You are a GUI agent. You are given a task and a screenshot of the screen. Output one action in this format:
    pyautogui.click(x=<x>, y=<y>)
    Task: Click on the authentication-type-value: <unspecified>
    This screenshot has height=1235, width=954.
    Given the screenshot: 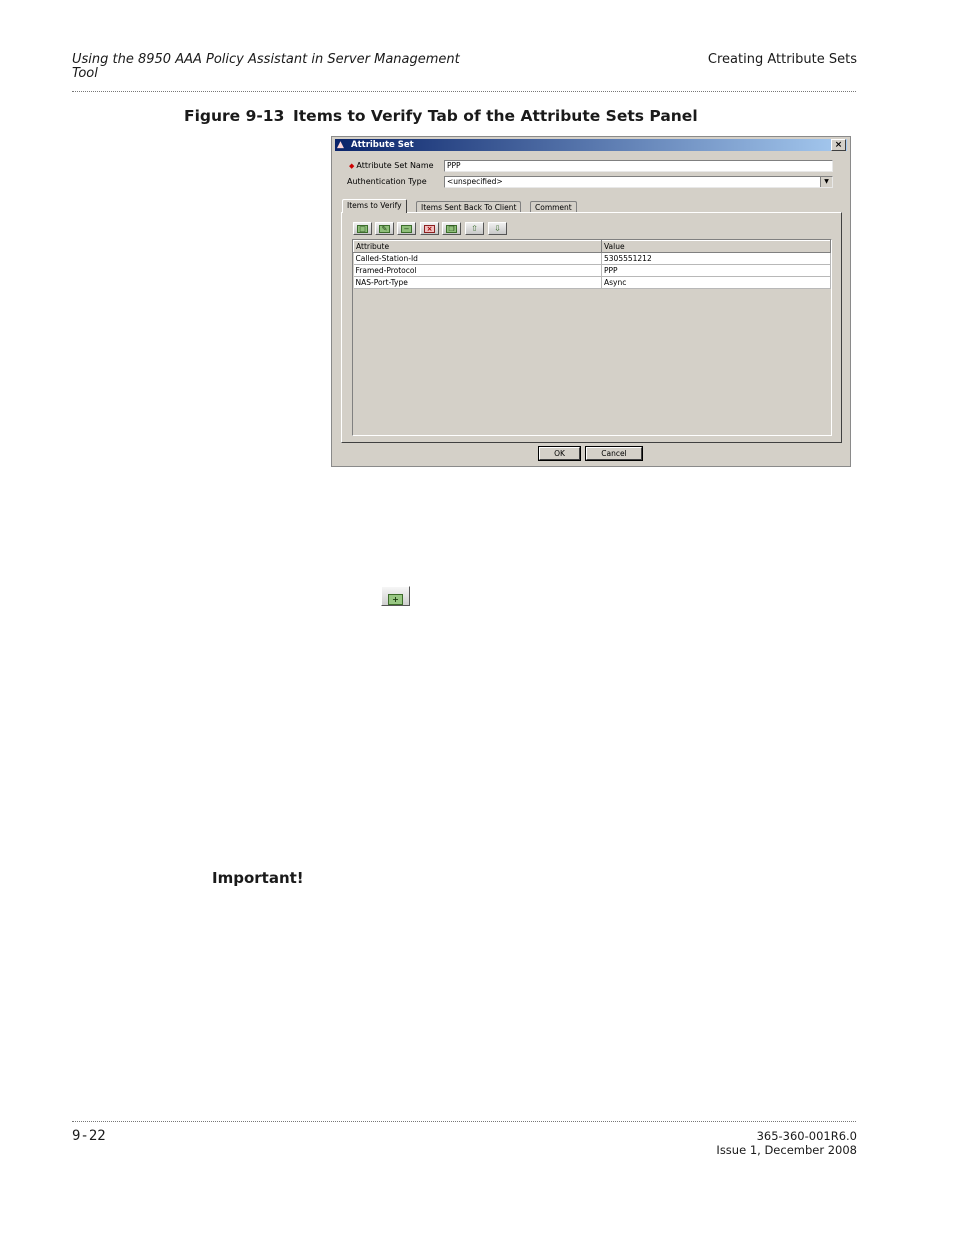 What is the action you would take?
    pyautogui.click(x=475, y=181)
    